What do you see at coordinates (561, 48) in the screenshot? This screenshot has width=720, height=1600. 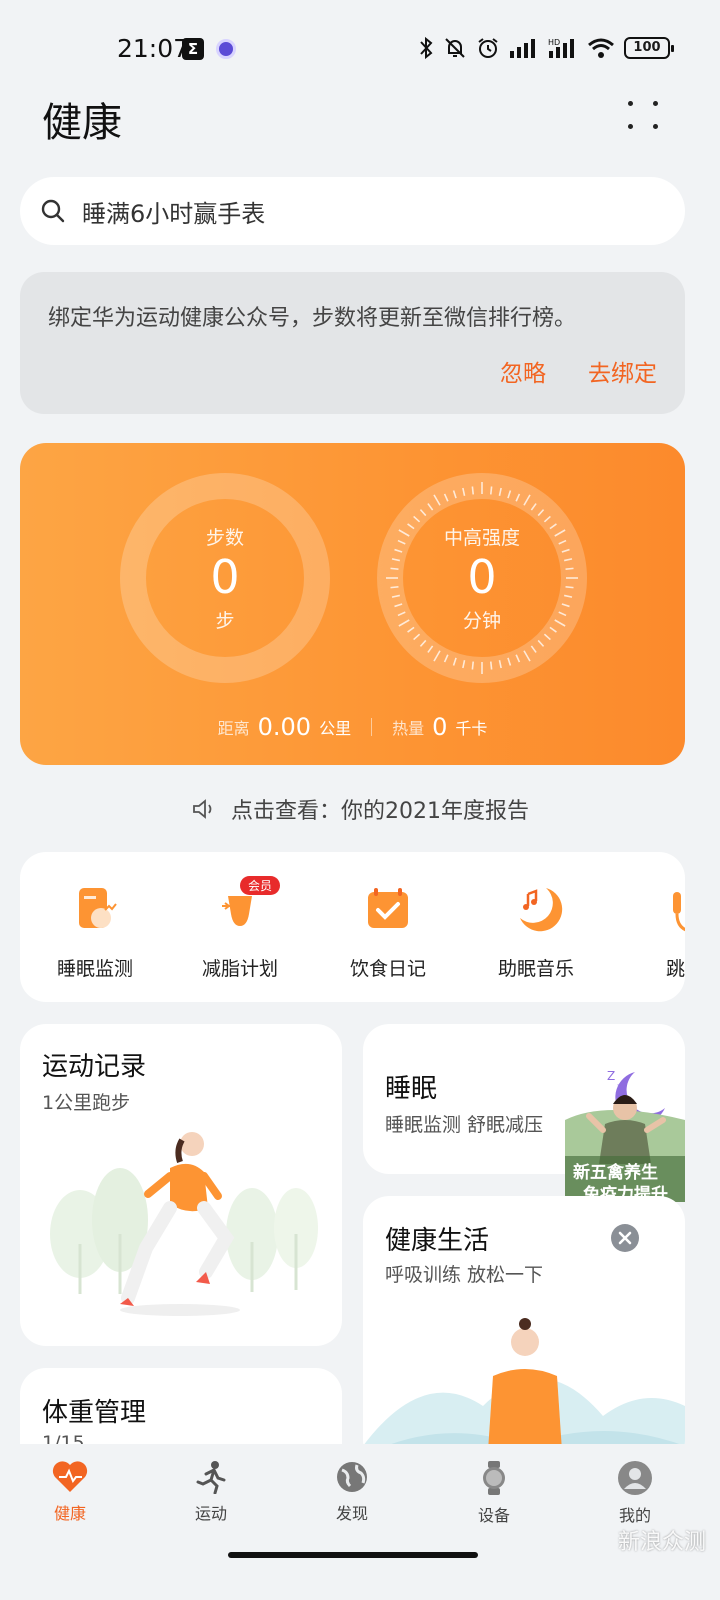 I see `hd-signal-icon: HD` at bounding box center [561, 48].